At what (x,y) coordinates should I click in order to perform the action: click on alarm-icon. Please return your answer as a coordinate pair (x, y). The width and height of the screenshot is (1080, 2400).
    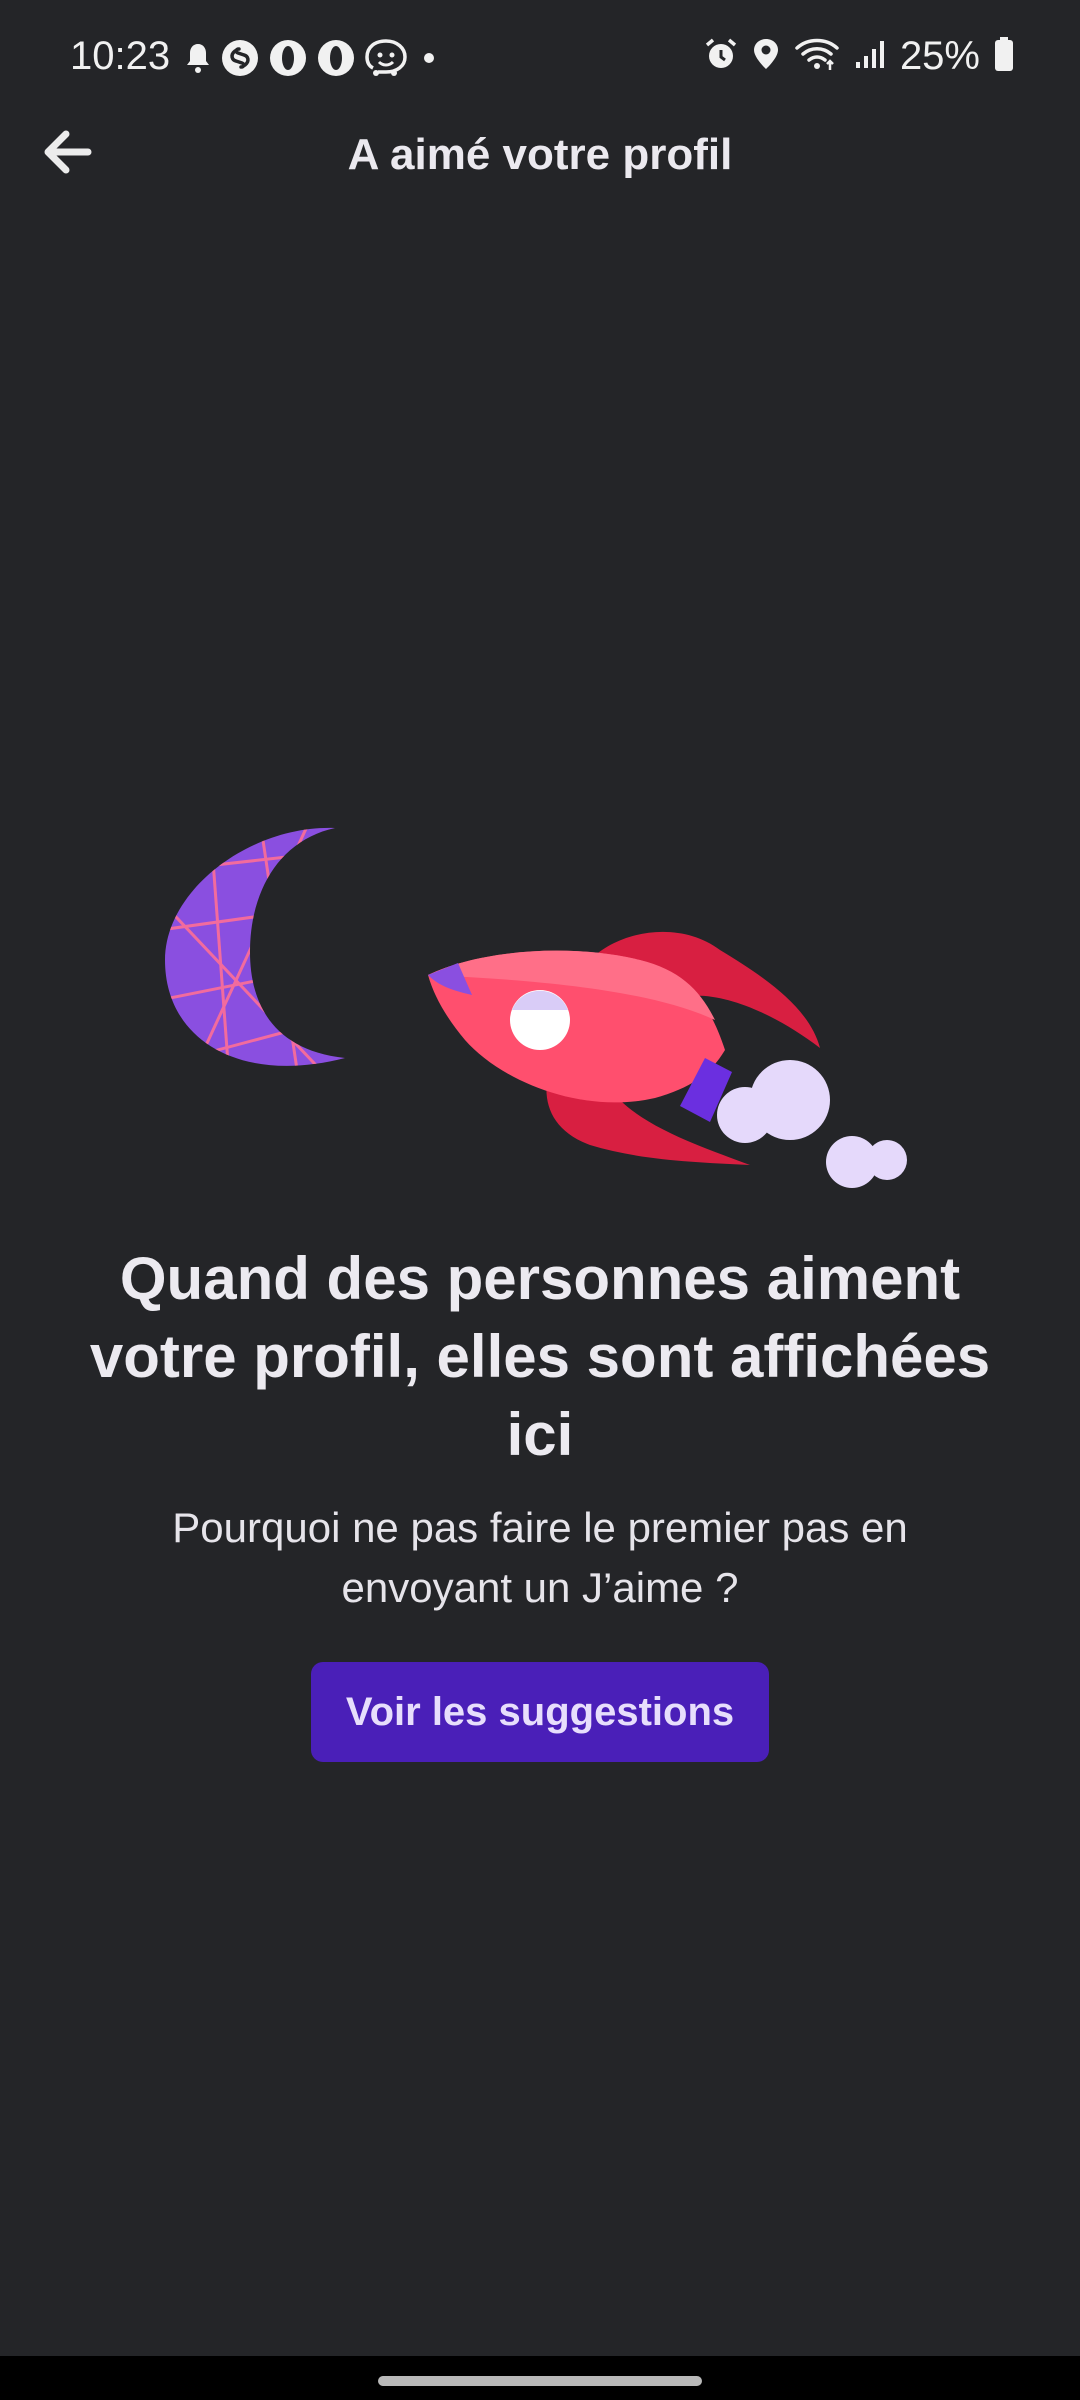
    Looking at the image, I should click on (721, 56).